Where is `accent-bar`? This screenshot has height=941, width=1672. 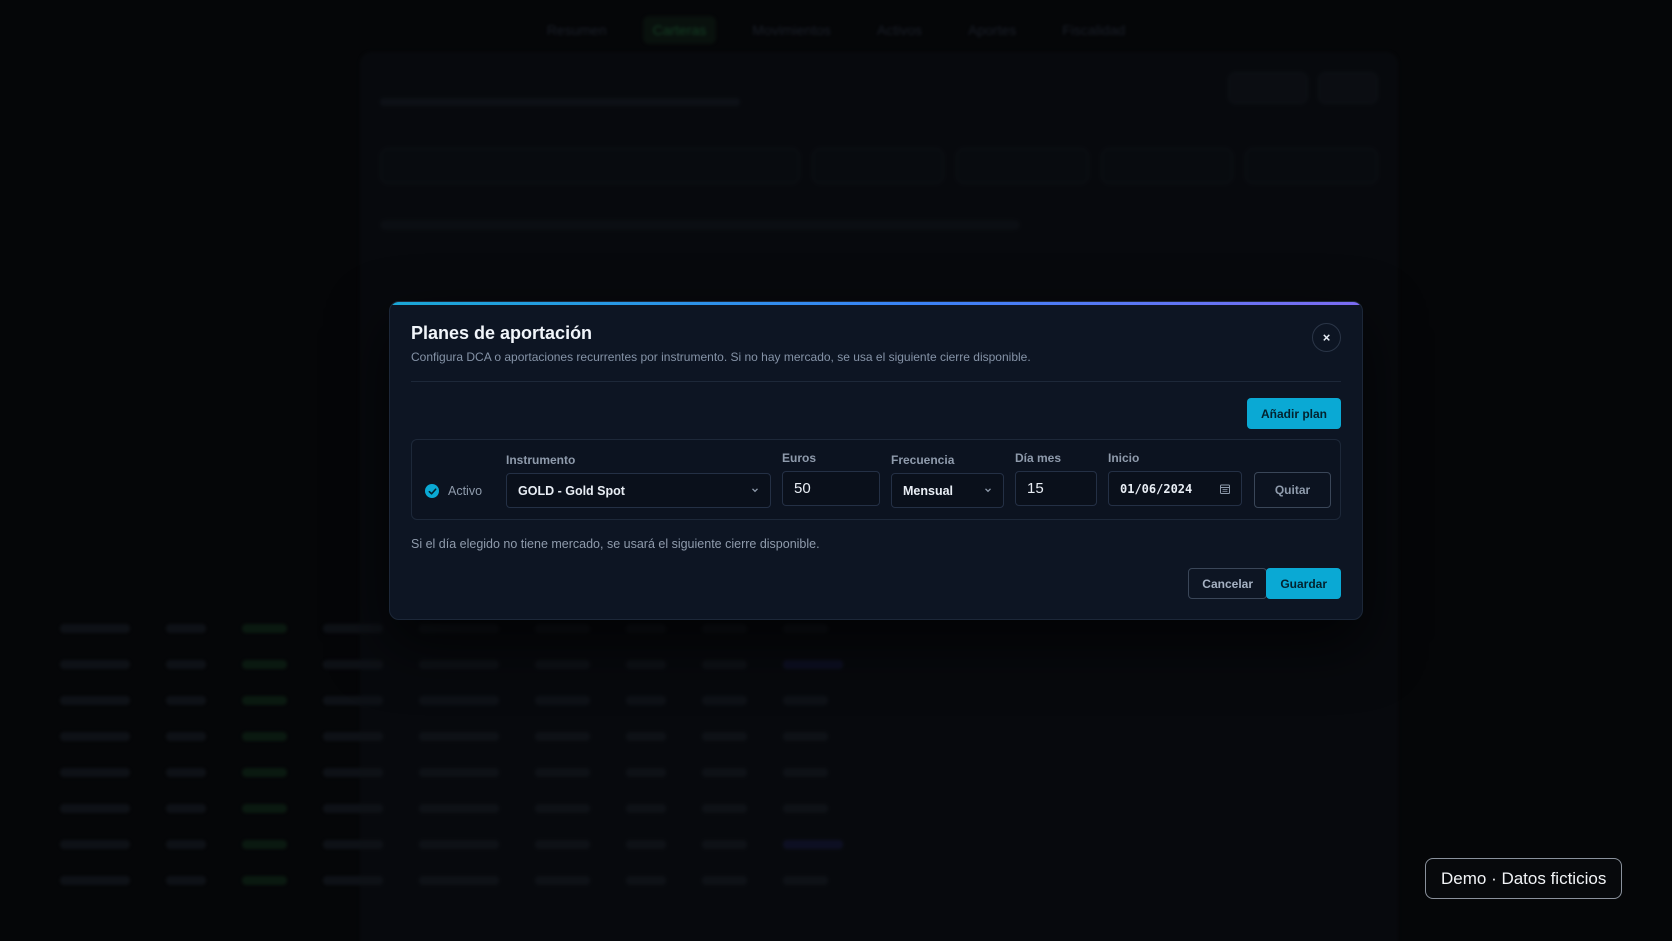
accent-bar is located at coordinates (876, 303).